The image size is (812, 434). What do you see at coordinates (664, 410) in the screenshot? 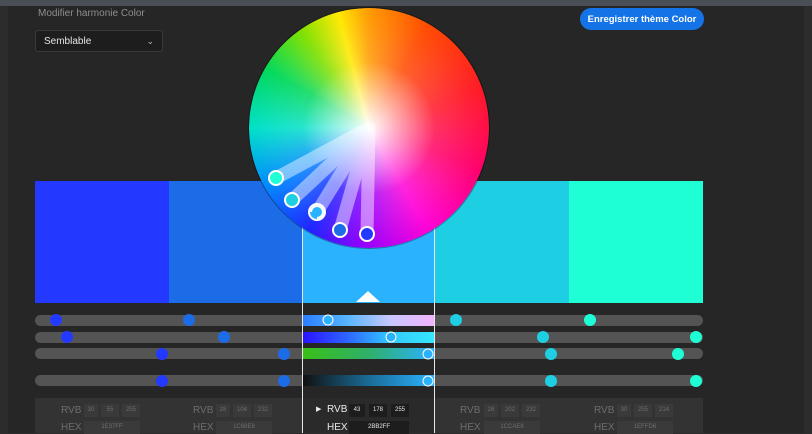
I see `b-value-field: 214` at bounding box center [664, 410].